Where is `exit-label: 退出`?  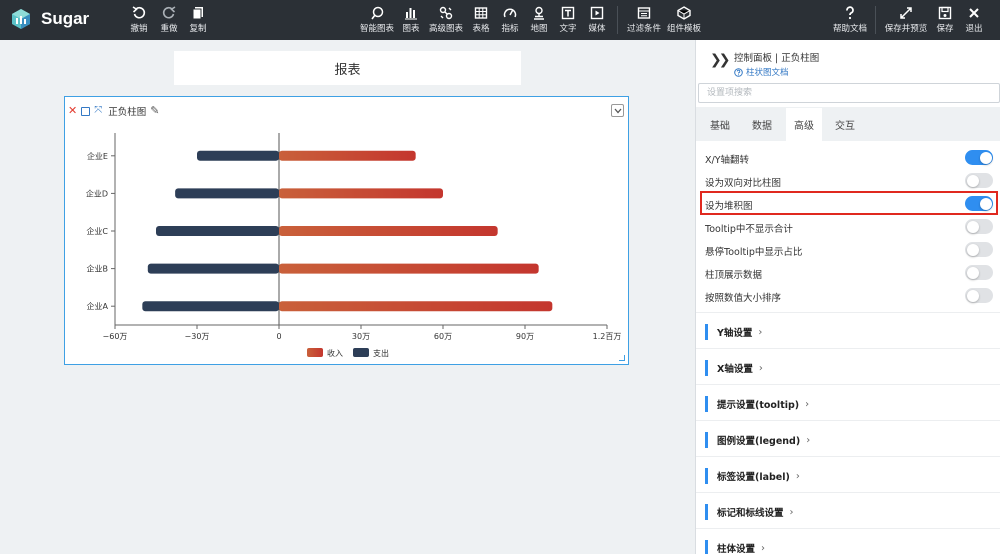
exit-label: 退出 is located at coordinates (974, 29).